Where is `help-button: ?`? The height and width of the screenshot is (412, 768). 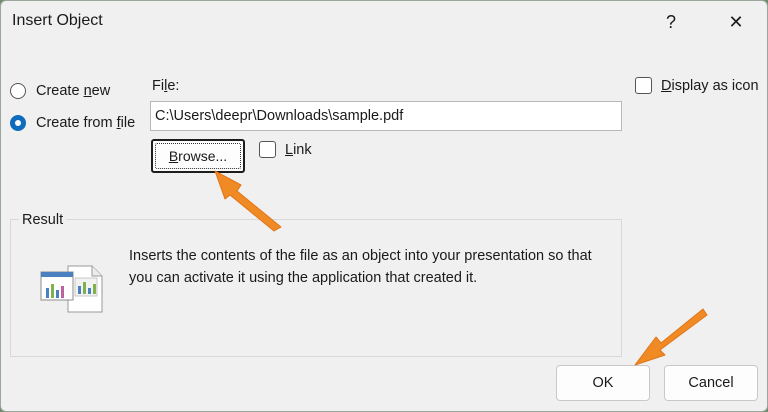
help-button: ? is located at coordinates (671, 22).